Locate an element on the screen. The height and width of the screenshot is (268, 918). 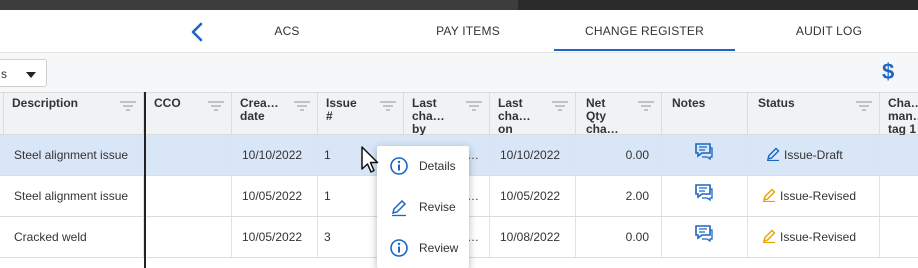
header-last-changed-by: Last cha… by is located at coordinates (447, 114).